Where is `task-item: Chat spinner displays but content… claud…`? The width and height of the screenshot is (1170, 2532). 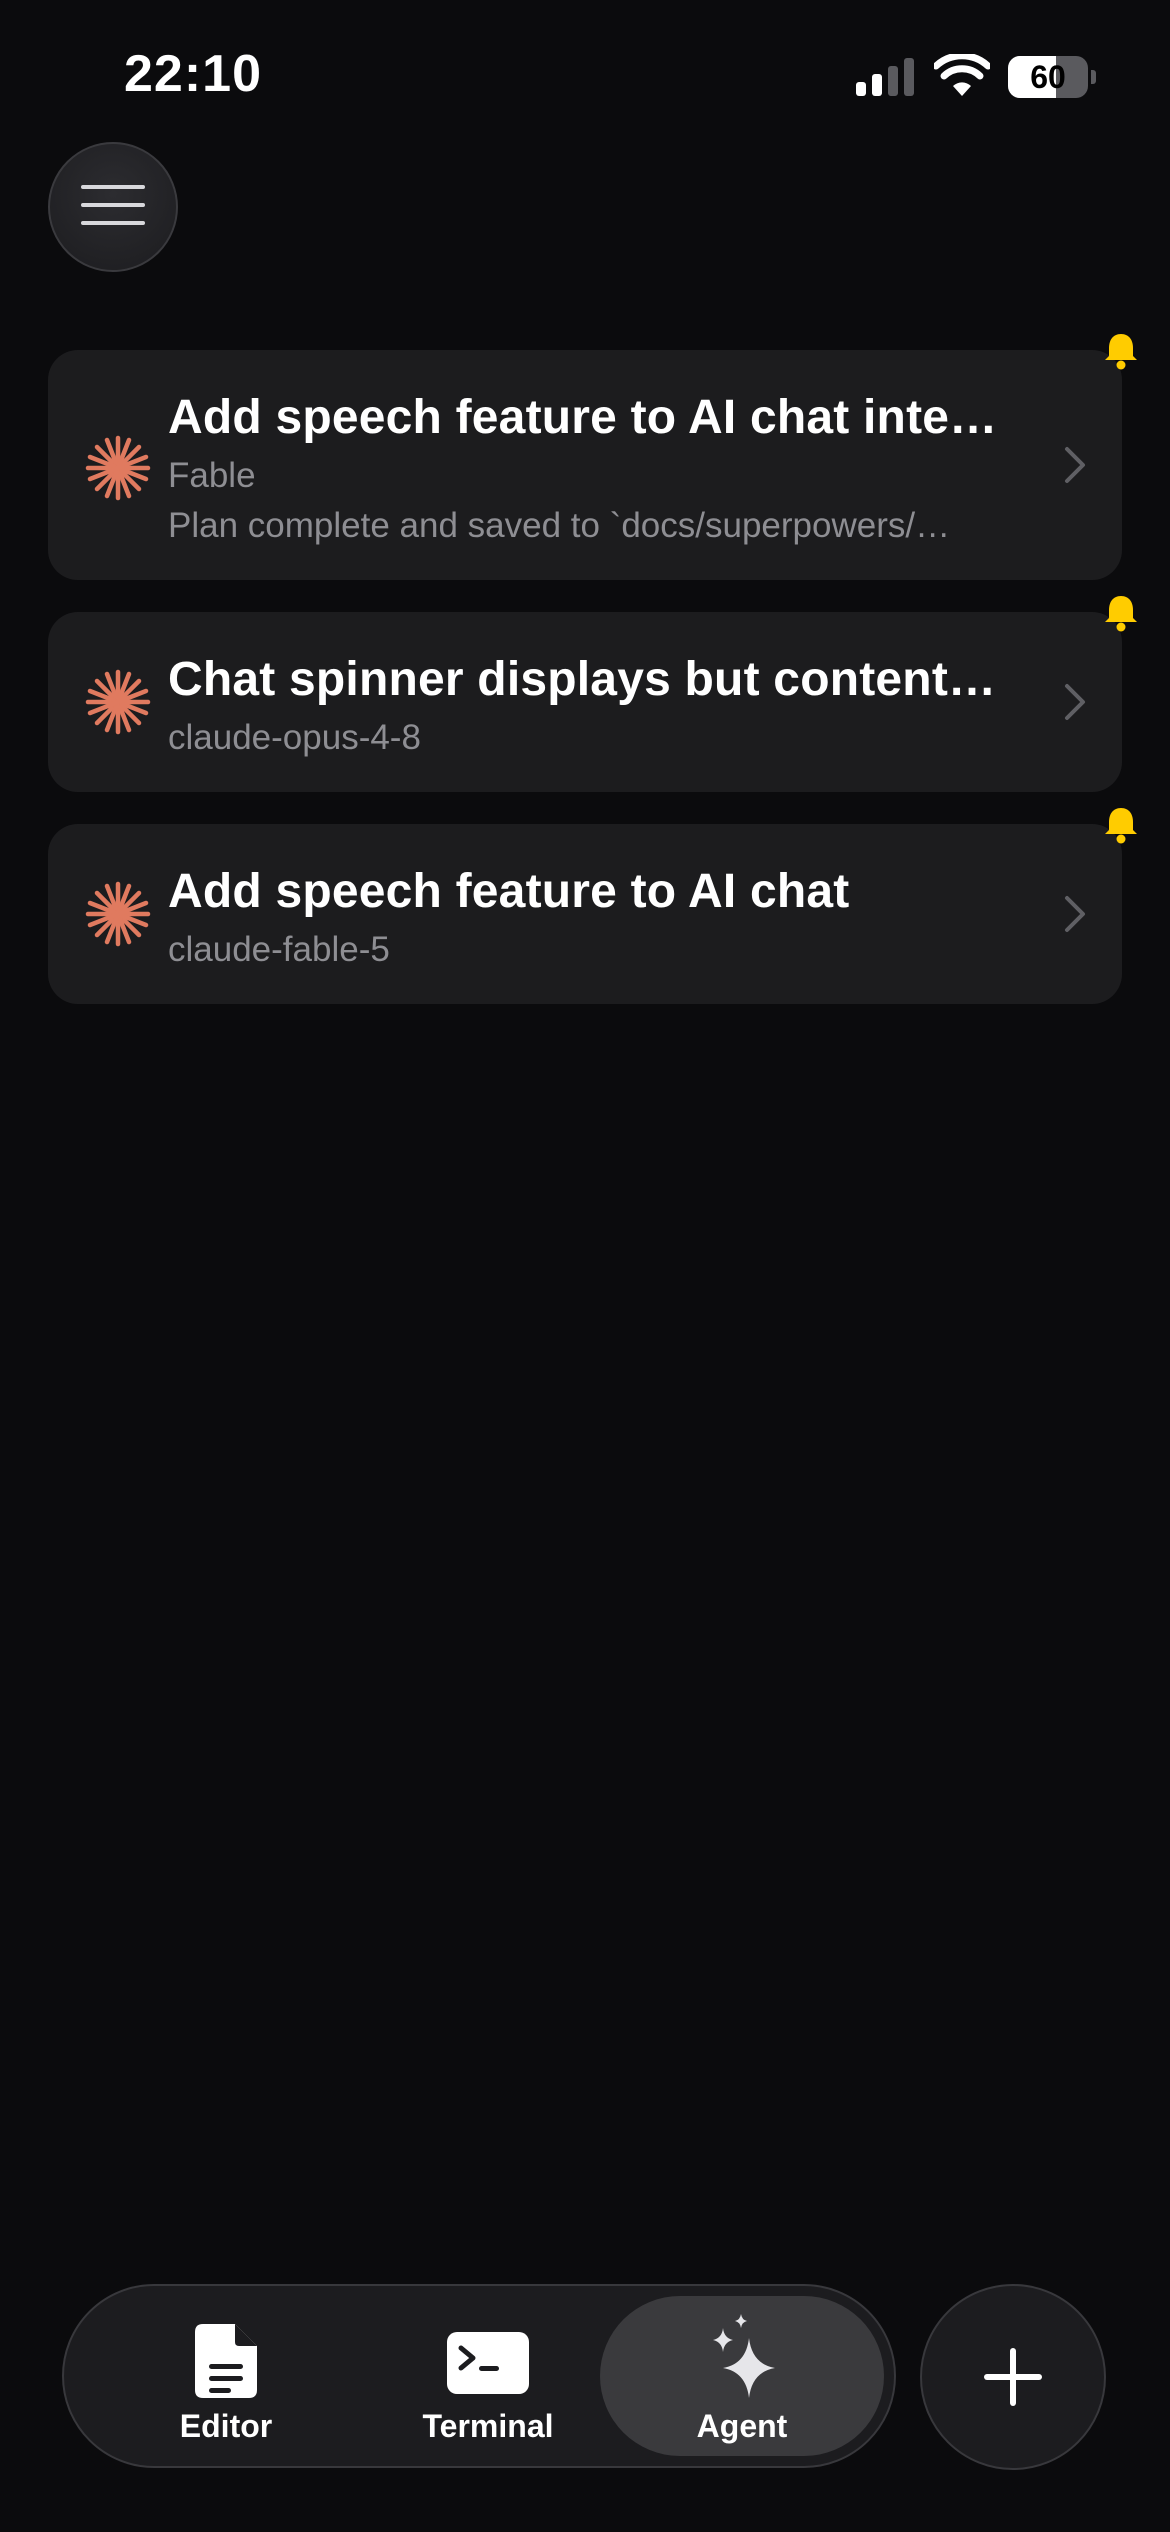
task-item: Chat spinner displays but content… claud… is located at coordinates (585, 702).